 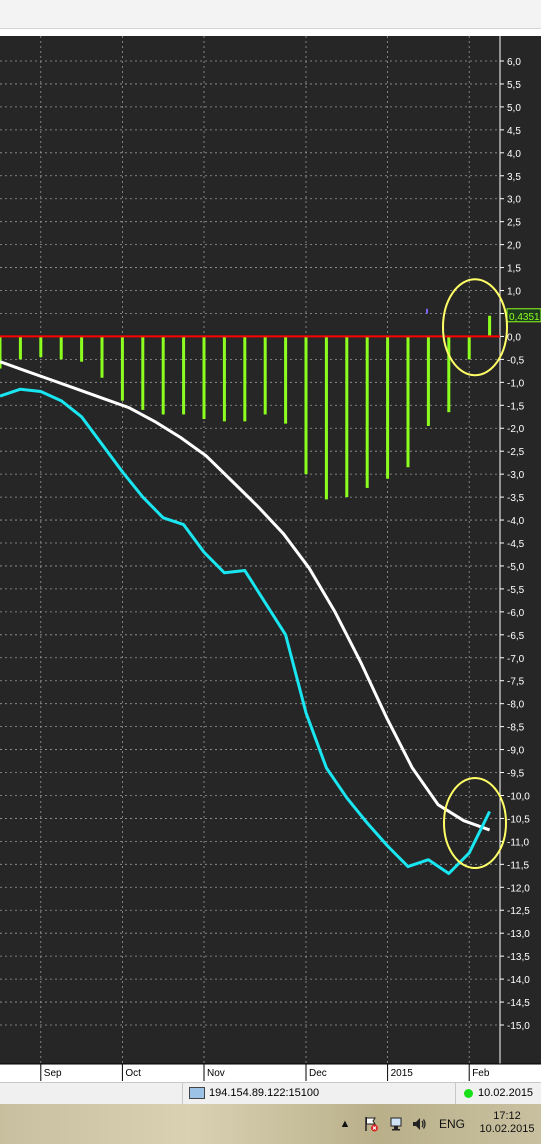 I want to click on y-tick-label: -8,0, so click(x=516, y=705).